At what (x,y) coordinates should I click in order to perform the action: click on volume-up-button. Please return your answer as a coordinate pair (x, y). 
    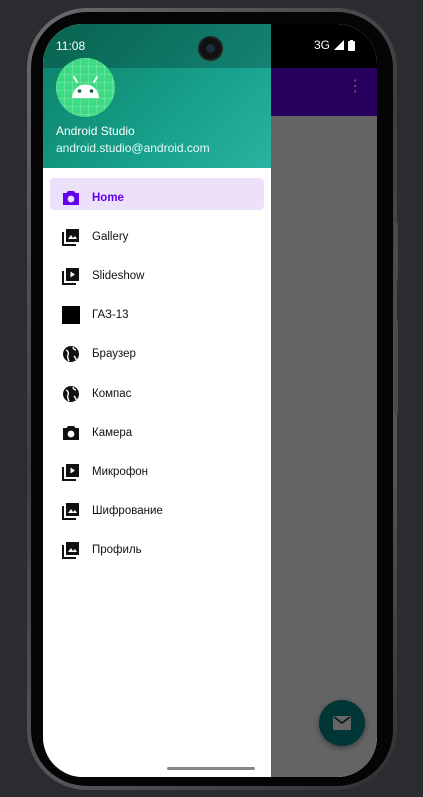
    Looking at the image, I should click on (396, 252).